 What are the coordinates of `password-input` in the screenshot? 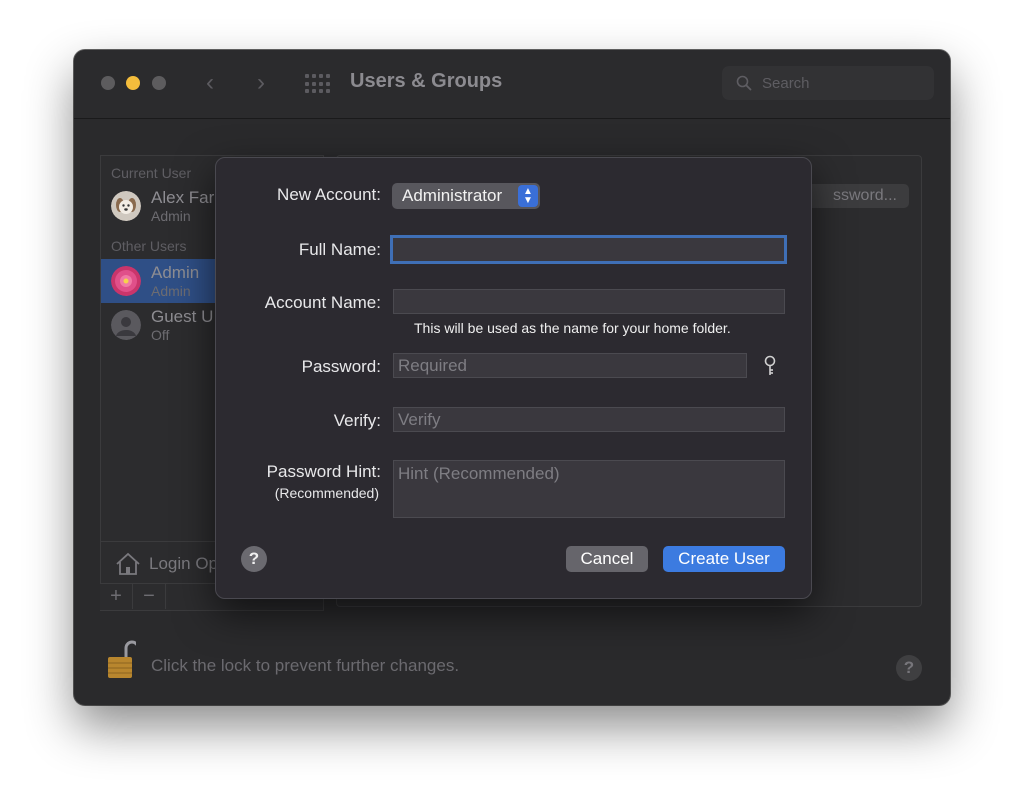 It's located at (570, 365).